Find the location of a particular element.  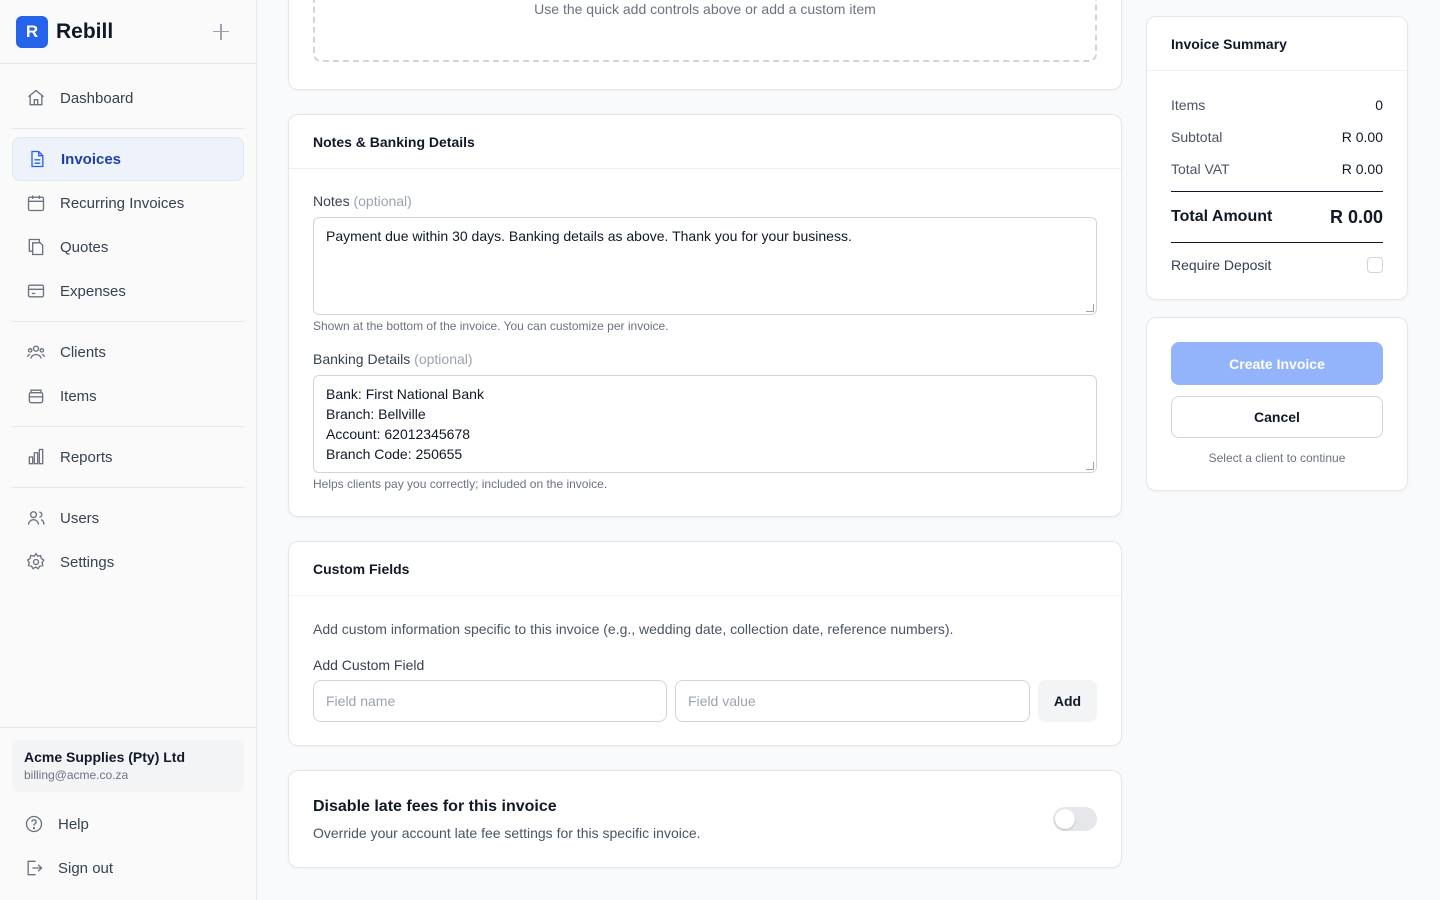

sidebar-item-dashboard: Dashboard is located at coordinates (128, 98).